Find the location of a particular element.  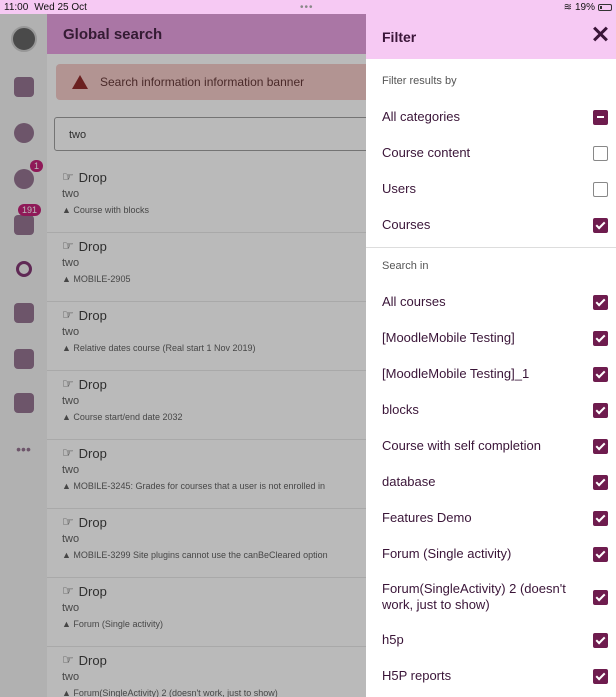

filter-option: Courses is located at coordinates (491, 225).